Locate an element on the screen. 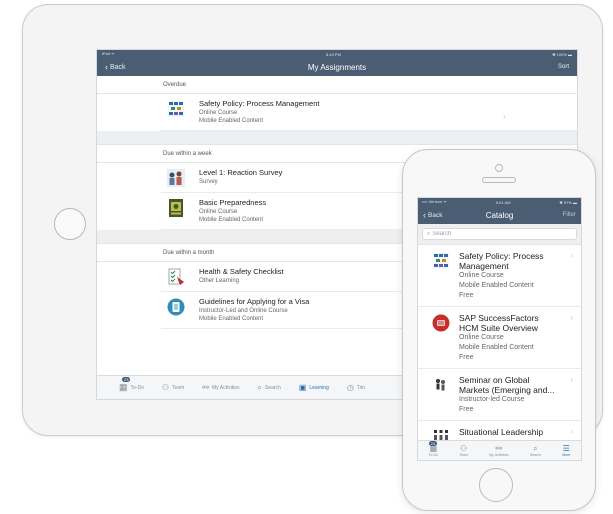 The height and width of the screenshot is (514, 613). tab-label: Learning is located at coordinates (319, 387).